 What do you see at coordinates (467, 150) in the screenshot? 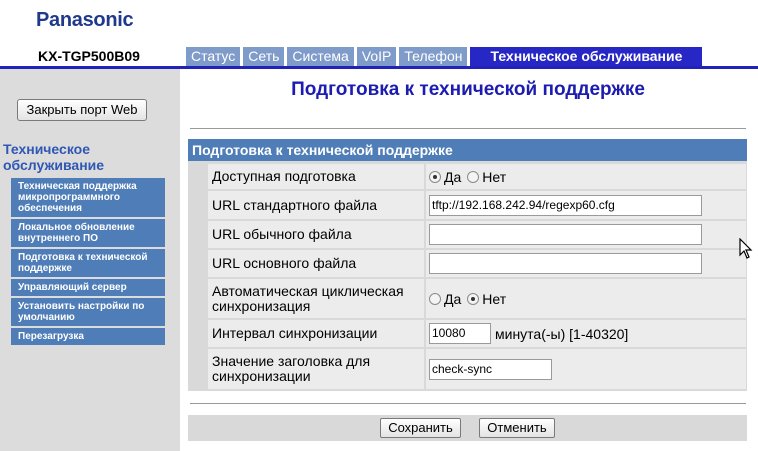
I see `panel-title: Подготовка к технической поддержке` at bounding box center [467, 150].